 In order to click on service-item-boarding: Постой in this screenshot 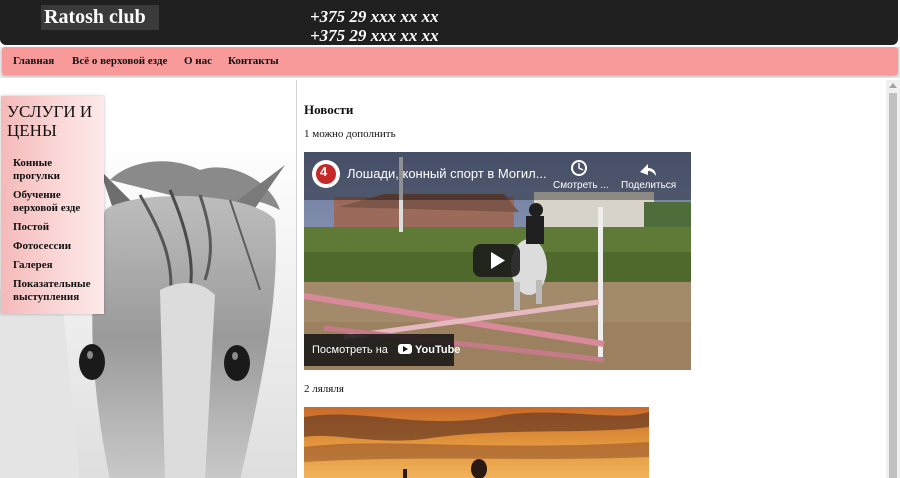, I will do `click(57, 227)`.